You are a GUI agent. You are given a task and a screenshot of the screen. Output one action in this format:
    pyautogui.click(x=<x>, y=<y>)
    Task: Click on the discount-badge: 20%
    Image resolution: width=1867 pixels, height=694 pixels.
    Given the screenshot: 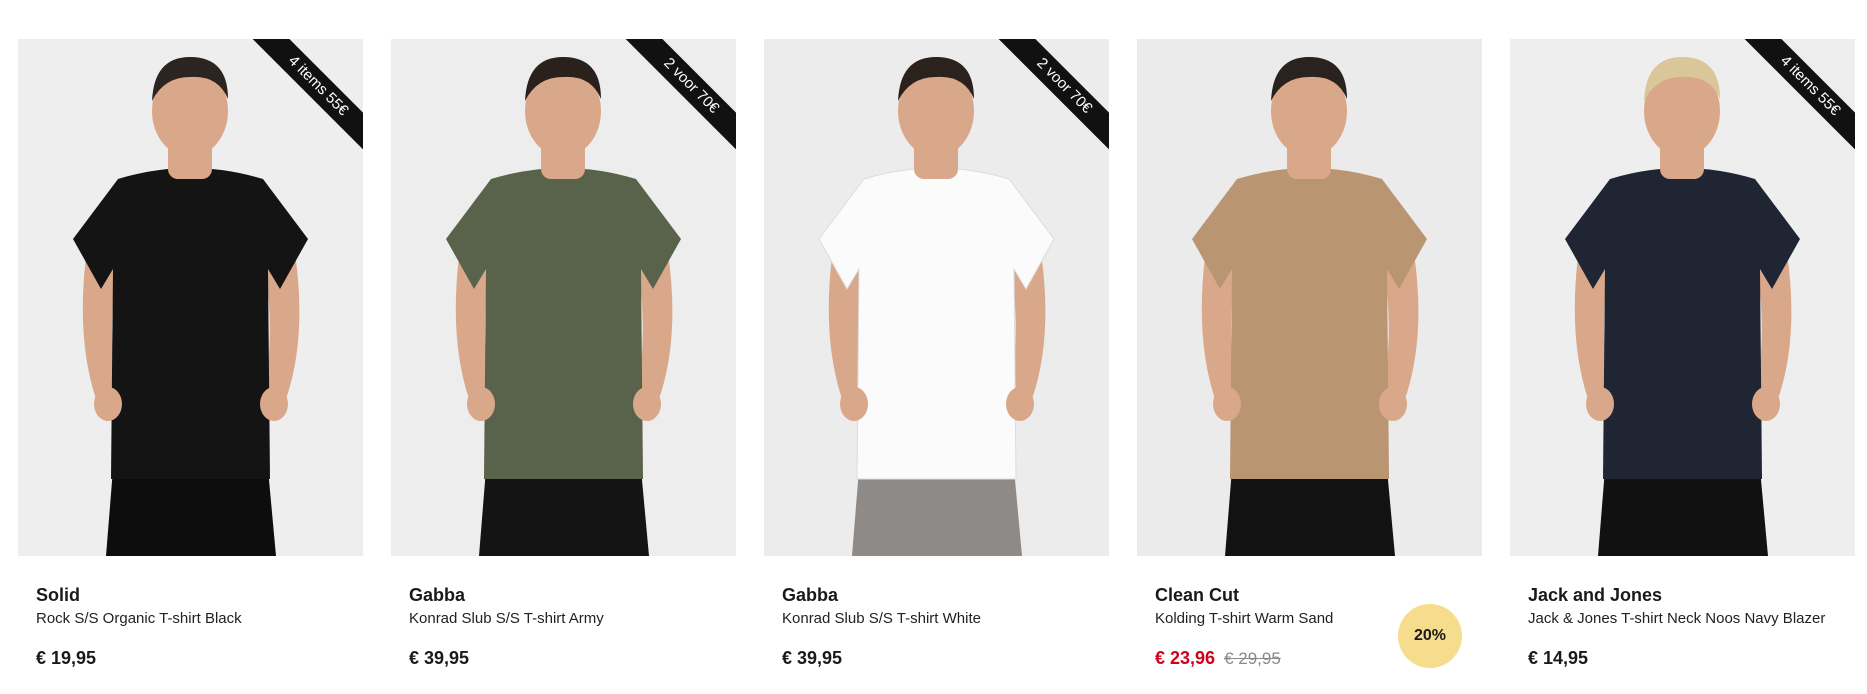 What is the action you would take?
    pyautogui.click(x=1430, y=636)
    